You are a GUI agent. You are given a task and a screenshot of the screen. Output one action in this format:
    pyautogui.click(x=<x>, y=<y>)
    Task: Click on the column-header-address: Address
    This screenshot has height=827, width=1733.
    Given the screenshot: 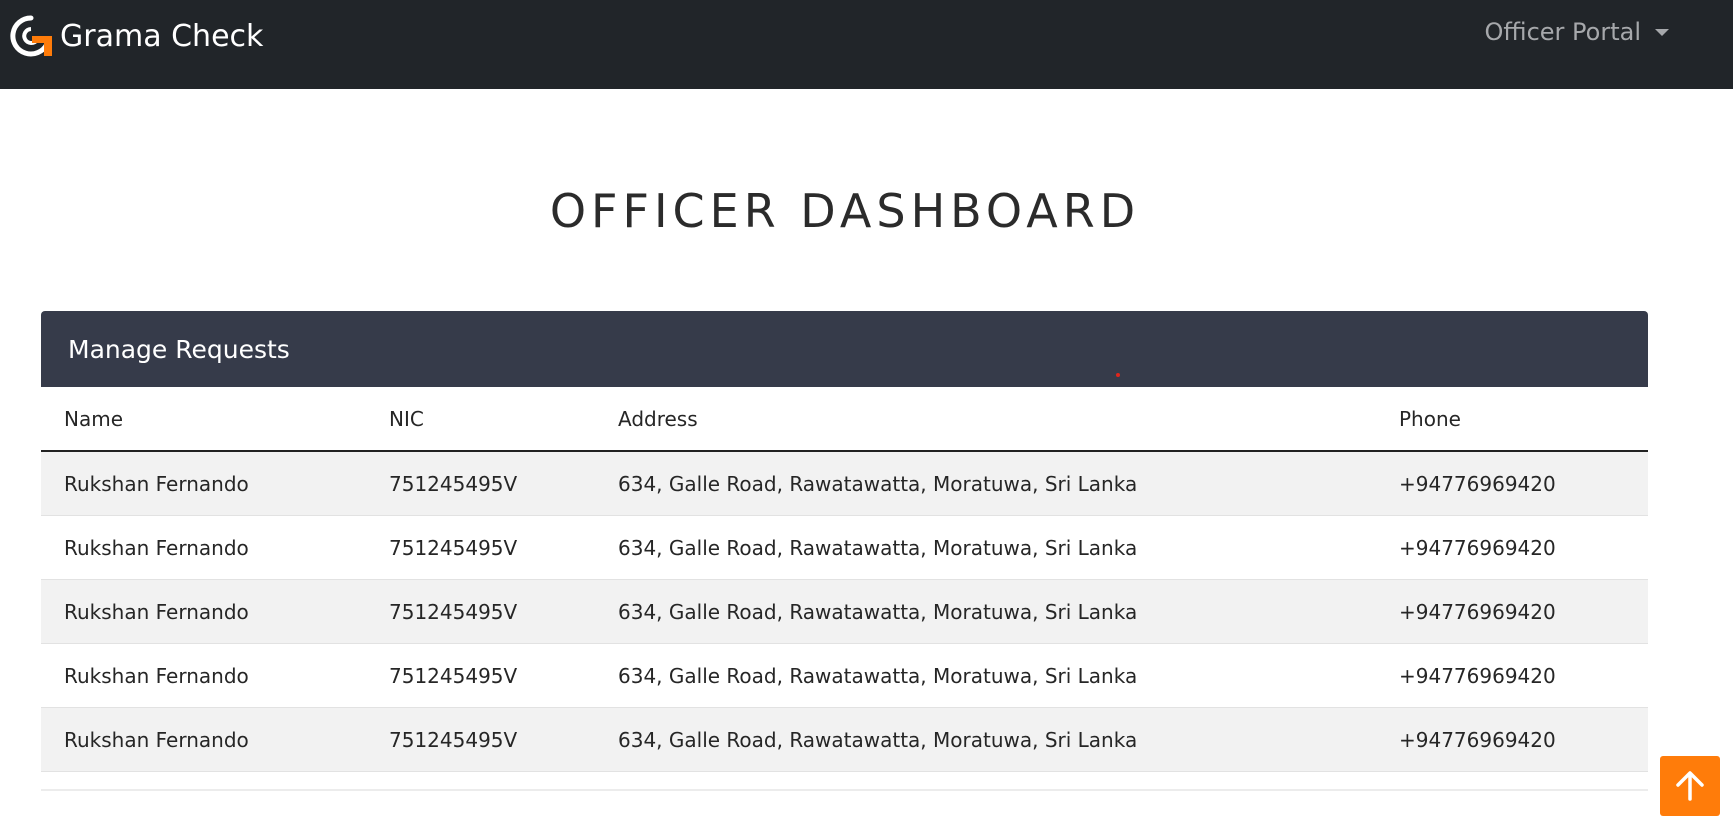 What is the action you would take?
    pyautogui.click(x=985, y=419)
    